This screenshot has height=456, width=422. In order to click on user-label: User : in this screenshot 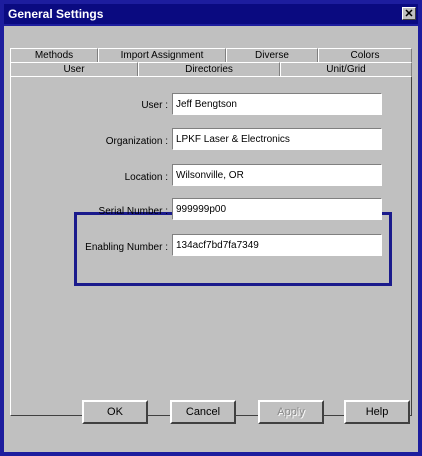, I will do `click(154, 105)`.